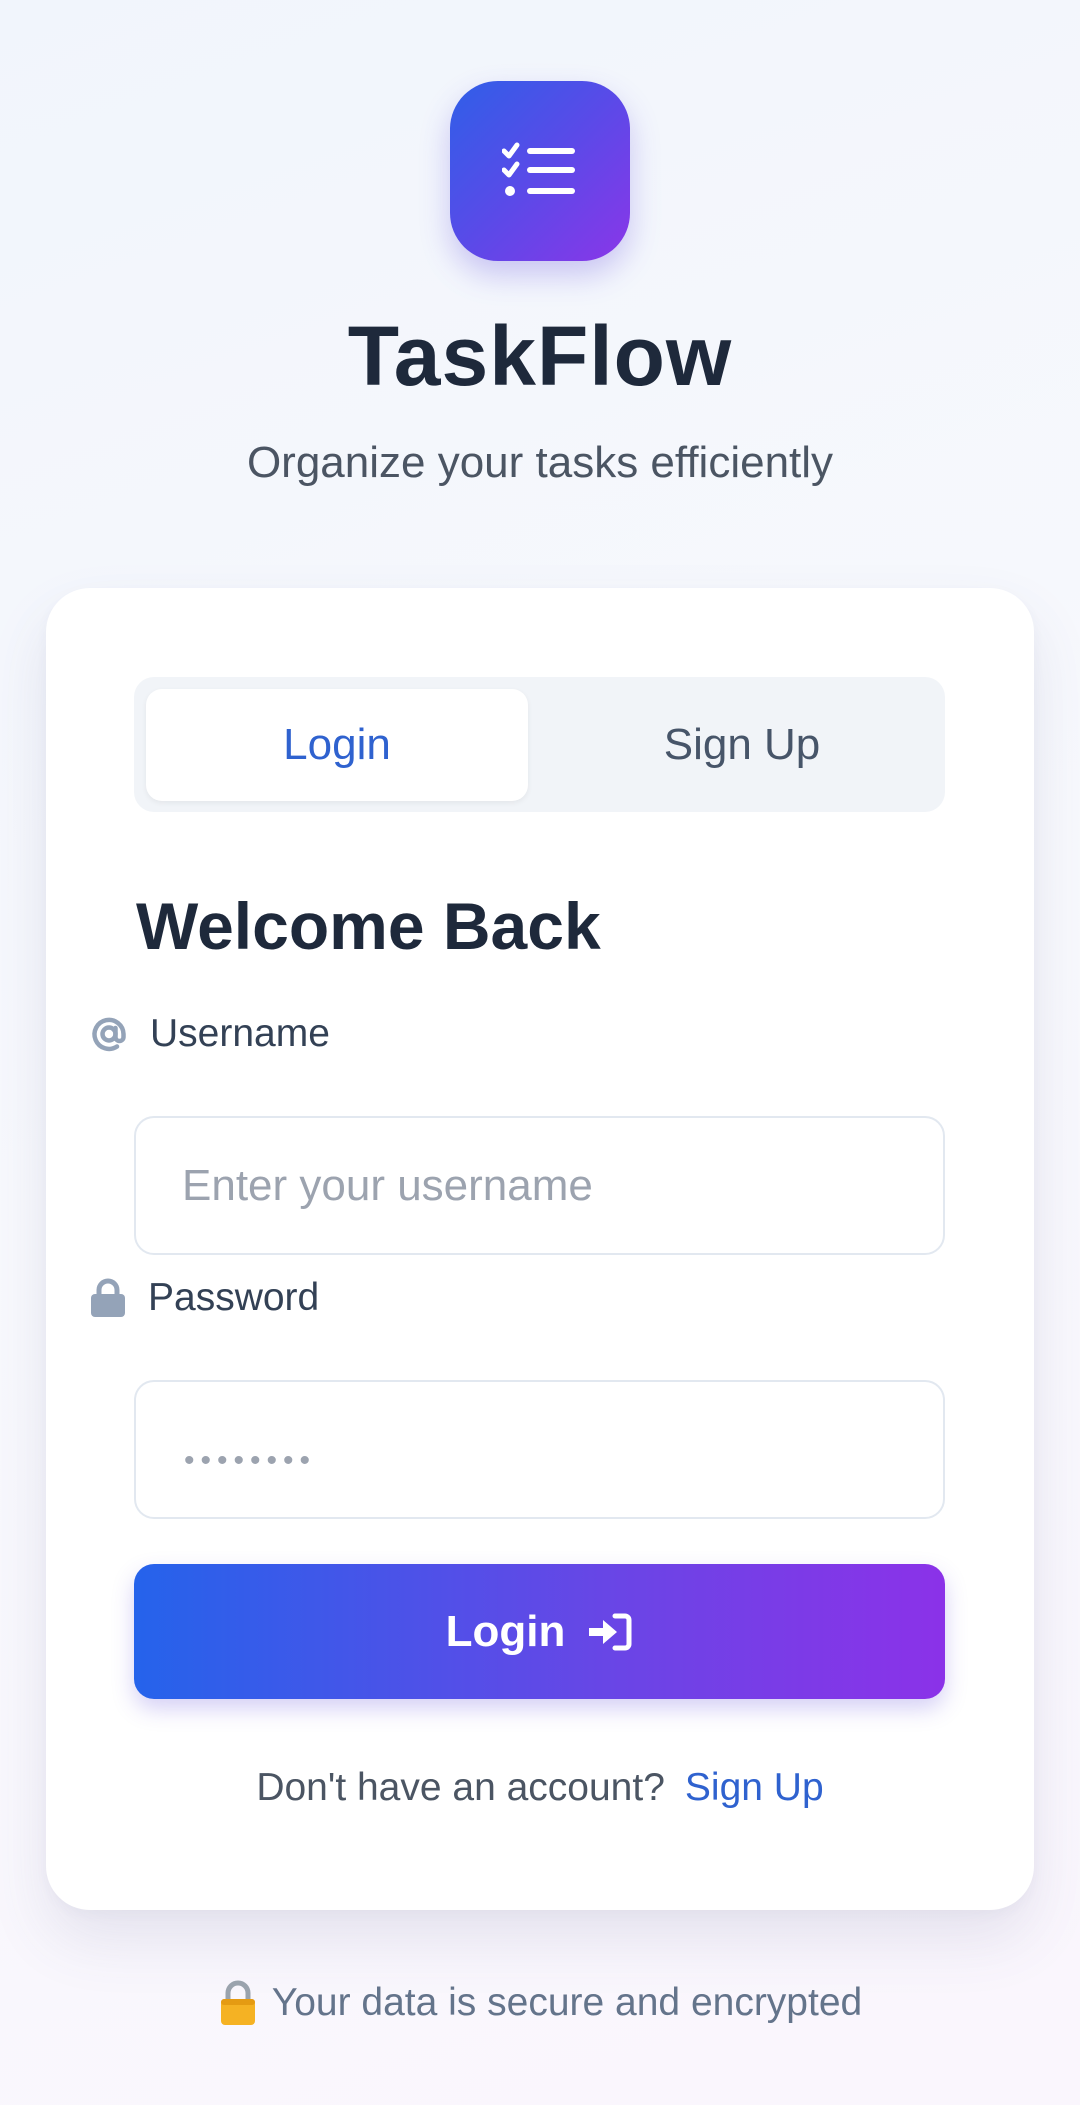 Image resolution: width=1080 pixels, height=2105 pixels. Describe the element at coordinates (505, 1631) in the screenshot. I see `login-button-label: Login` at that location.